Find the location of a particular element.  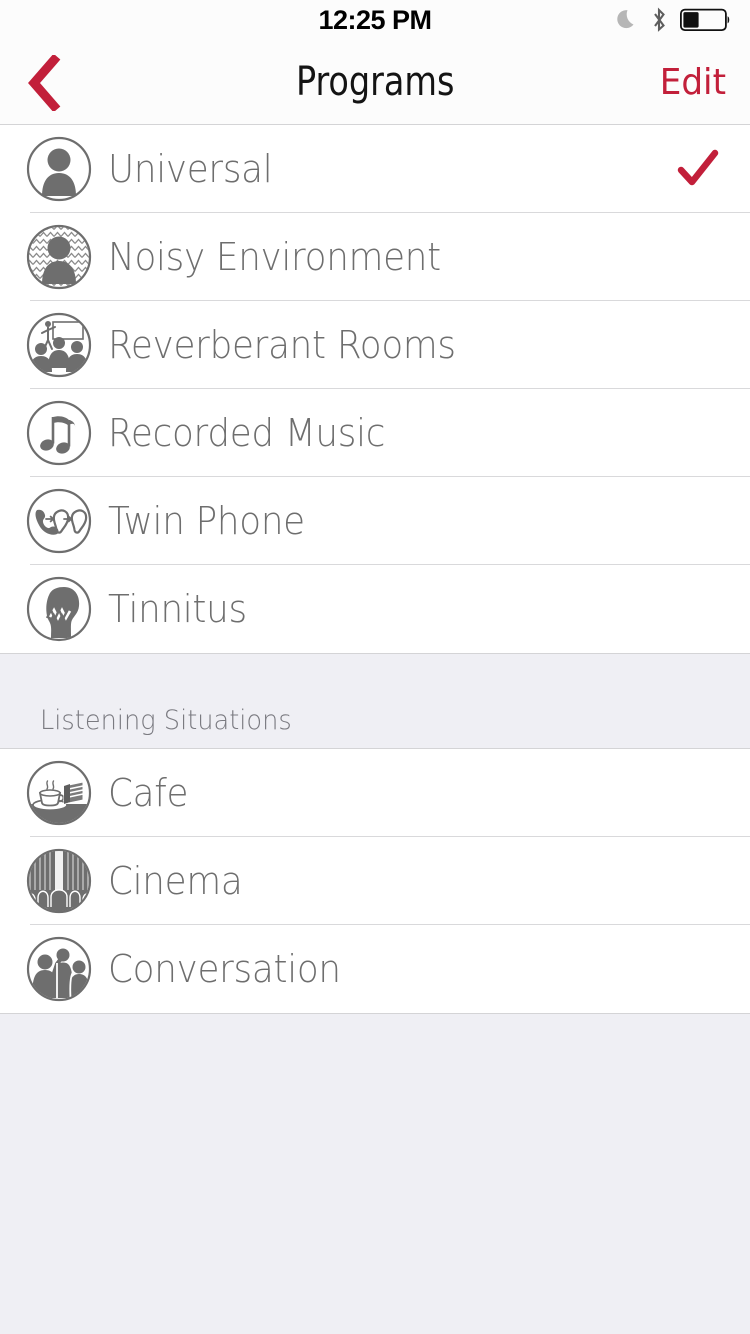

list-item-cafe: Cafe is located at coordinates (375, 793).